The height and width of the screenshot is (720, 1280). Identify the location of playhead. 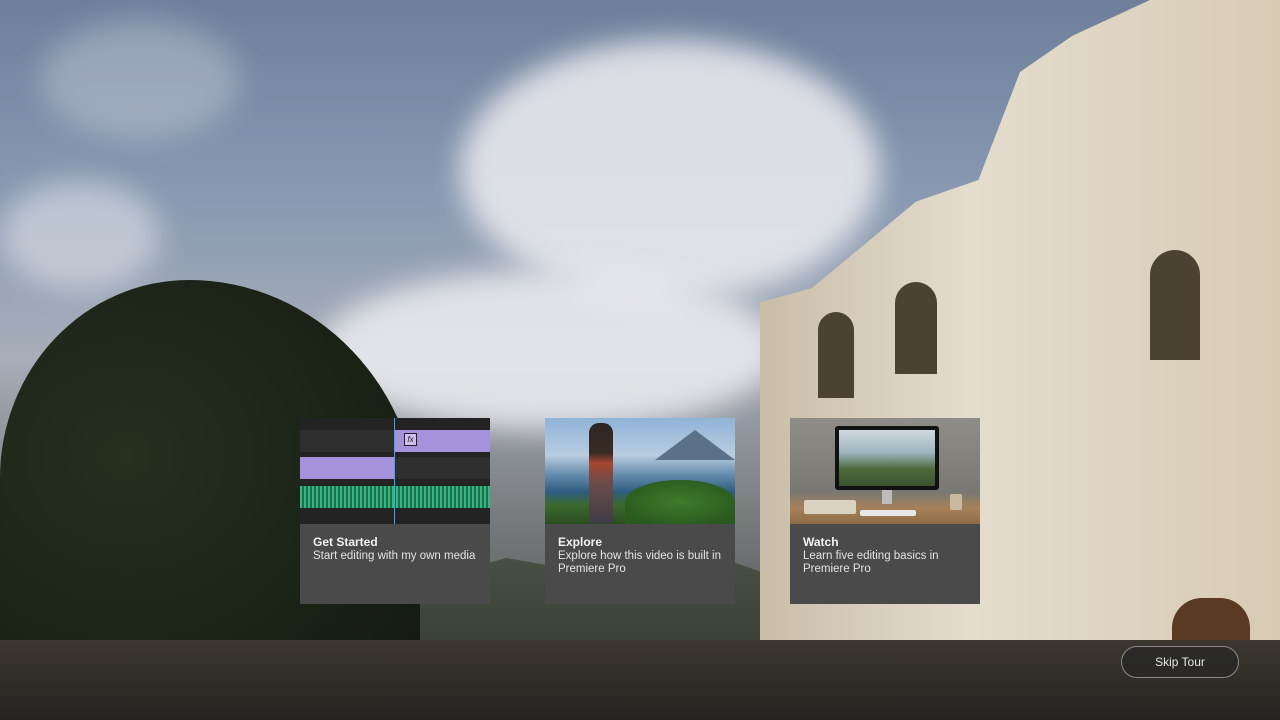
(394, 471).